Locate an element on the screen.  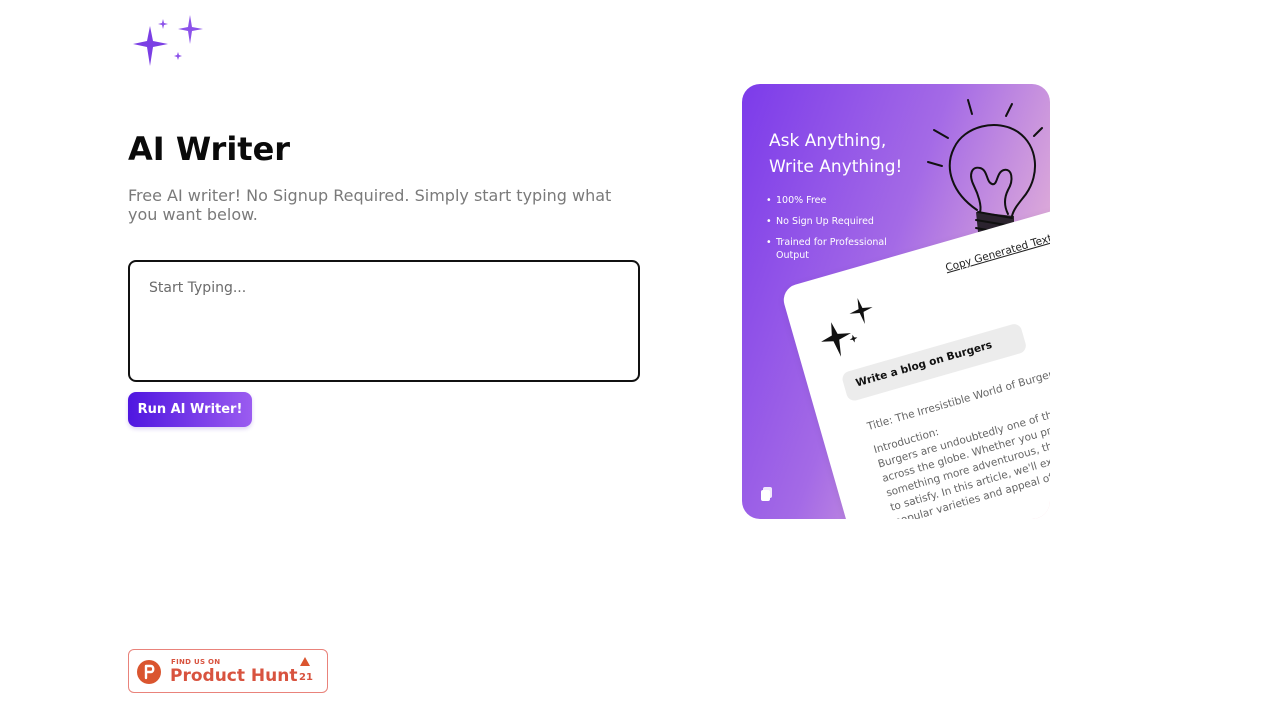
upvote-triangle-icon is located at coordinates (305, 661).